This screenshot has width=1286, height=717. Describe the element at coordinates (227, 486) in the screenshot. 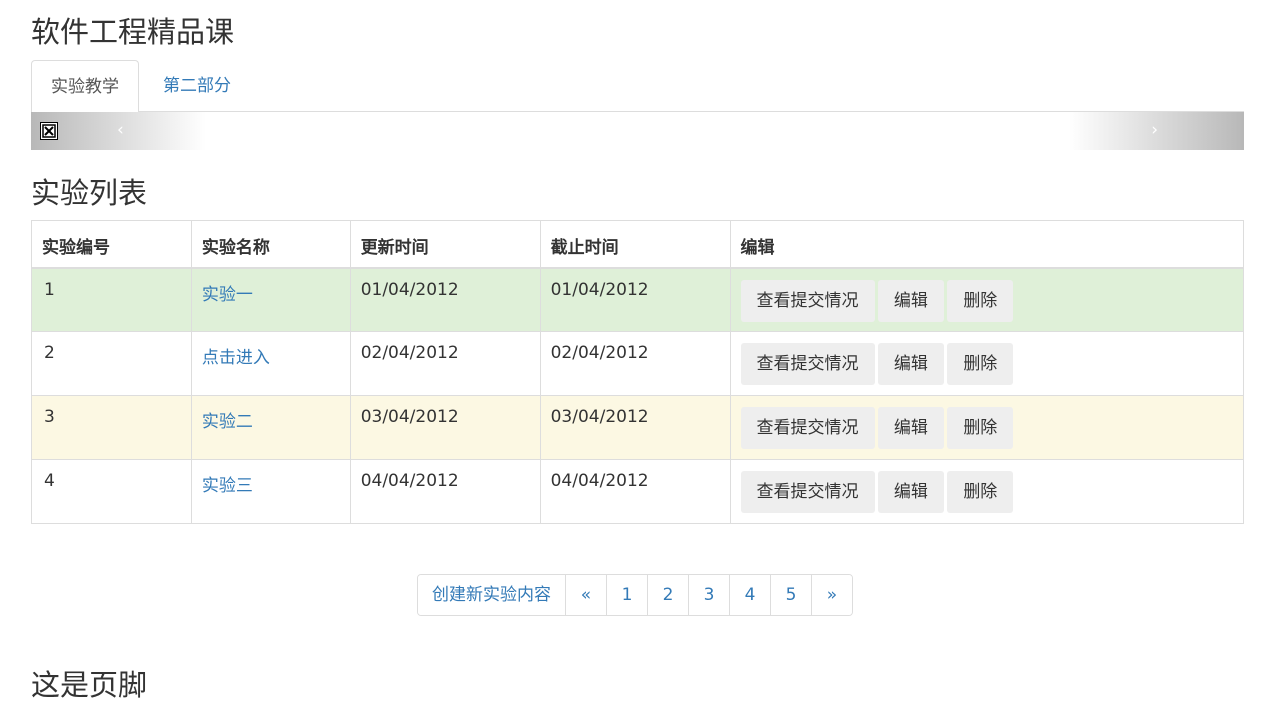

I see `experiment-link: 实验三` at that location.